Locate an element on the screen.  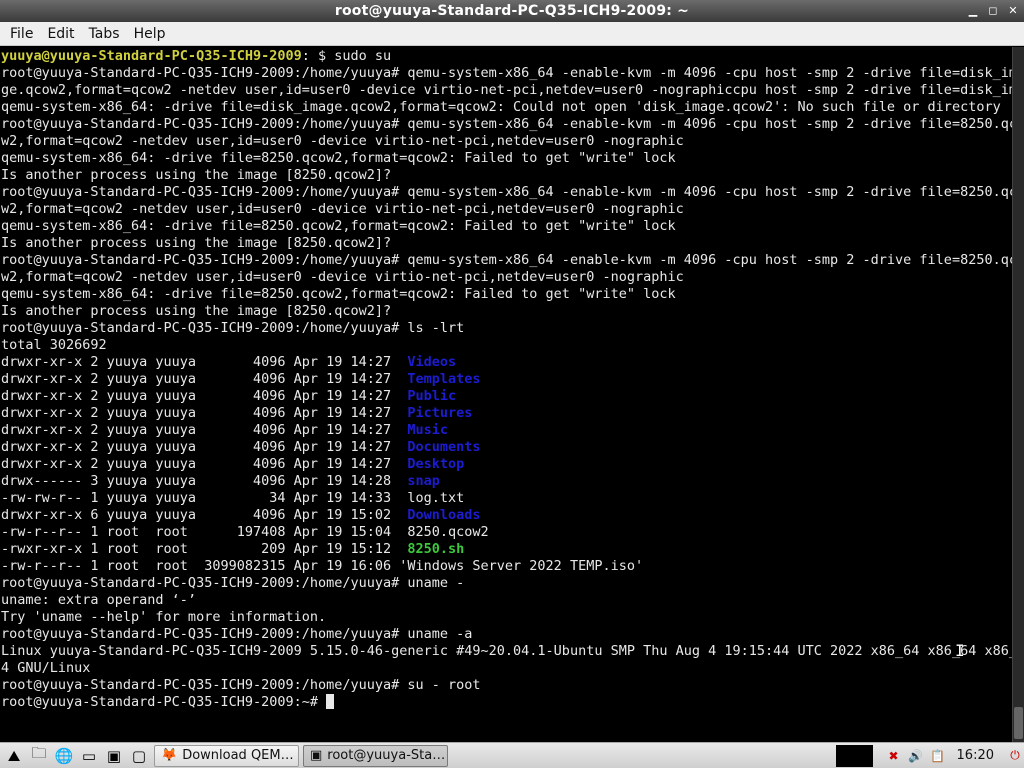
directory-name: Pictures is located at coordinates (440, 413).